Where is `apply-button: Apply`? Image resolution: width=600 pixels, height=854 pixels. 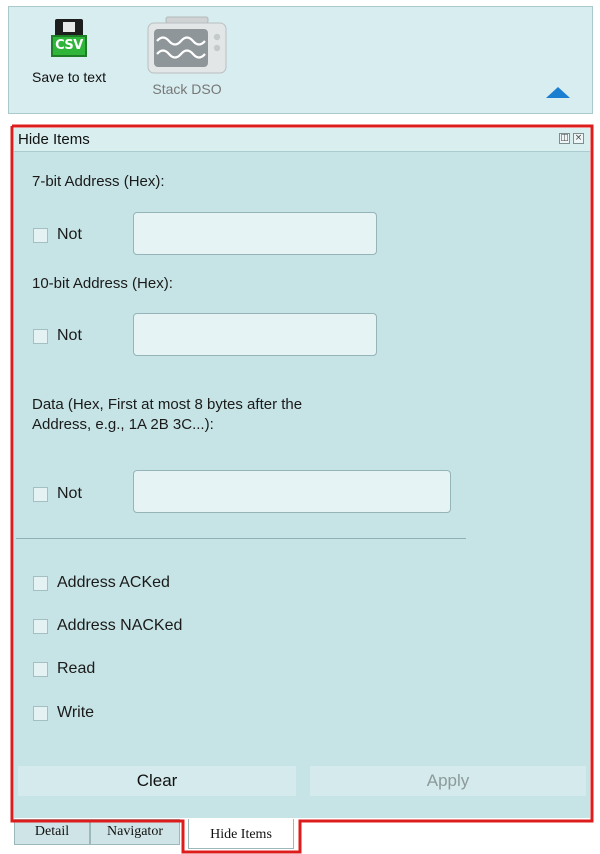 apply-button: Apply is located at coordinates (448, 781).